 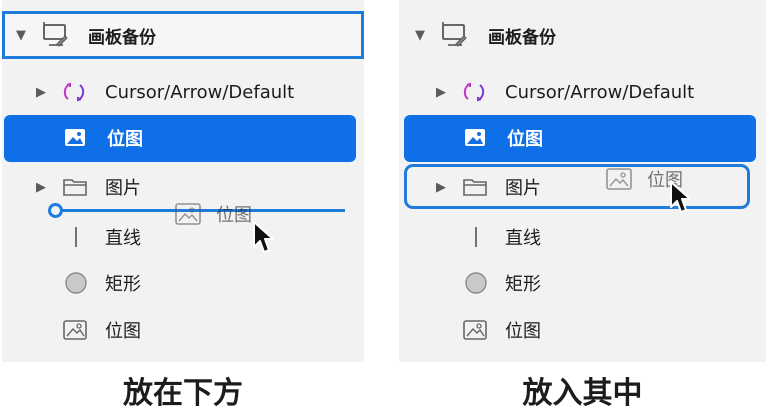 What do you see at coordinates (582, 393) in the screenshot?
I see `caption-right: 放入其中` at bounding box center [582, 393].